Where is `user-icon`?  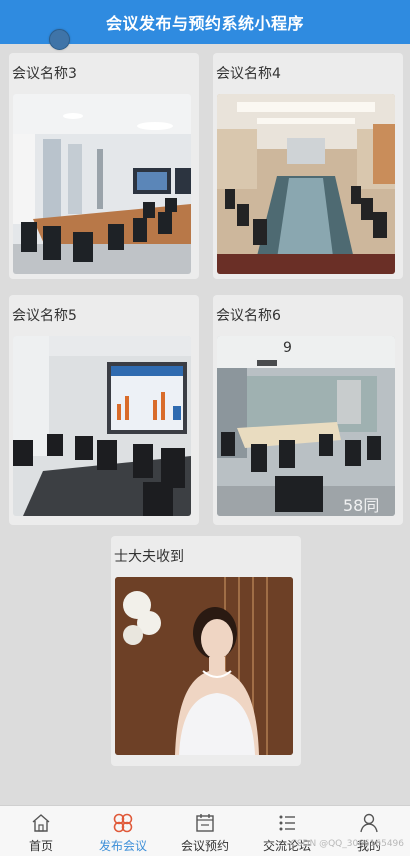
user-icon is located at coordinates (369, 823).